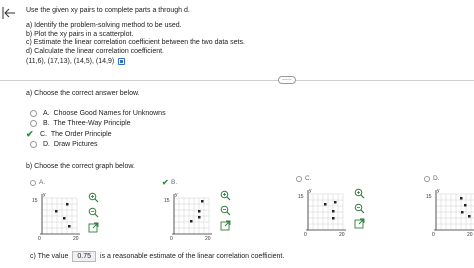 The height and width of the screenshot is (268, 474). I want to click on option-text: Draw Pictures, so click(75, 145).